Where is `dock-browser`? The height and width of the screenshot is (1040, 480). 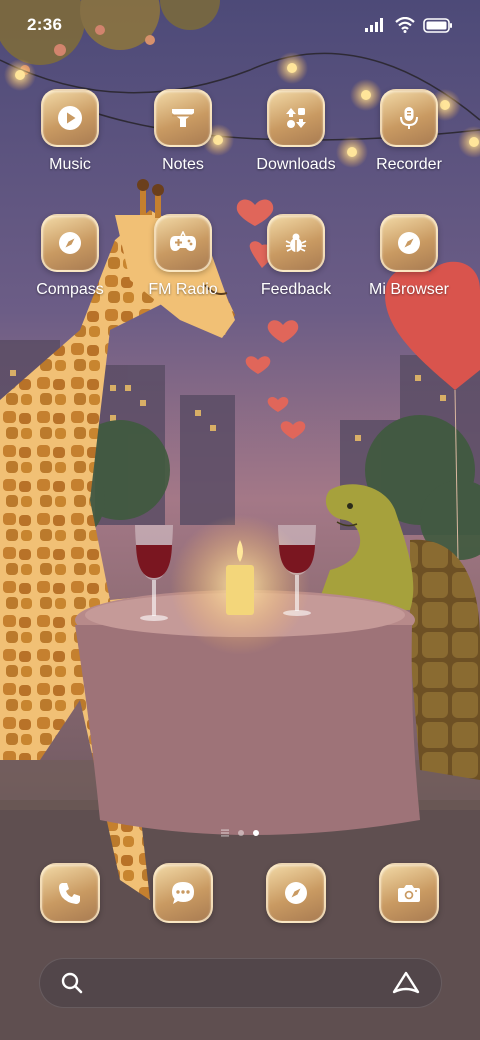
dock-browser is located at coordinates (296, 893).